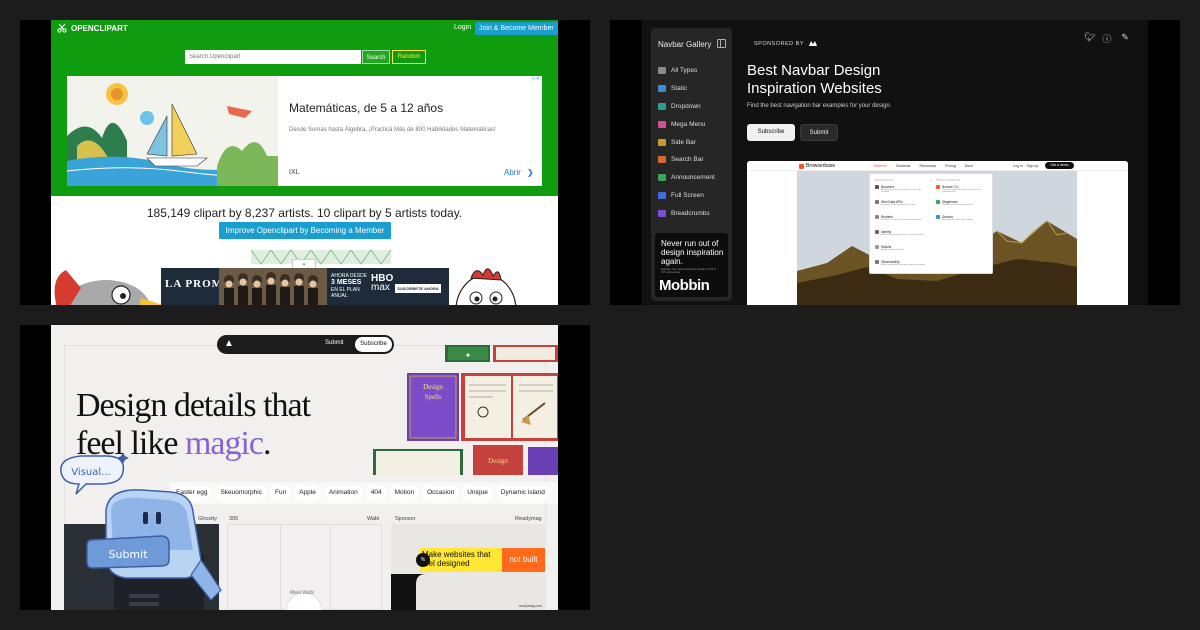  I want to click on sidebar-item-label: All Types, so click(684, 71).